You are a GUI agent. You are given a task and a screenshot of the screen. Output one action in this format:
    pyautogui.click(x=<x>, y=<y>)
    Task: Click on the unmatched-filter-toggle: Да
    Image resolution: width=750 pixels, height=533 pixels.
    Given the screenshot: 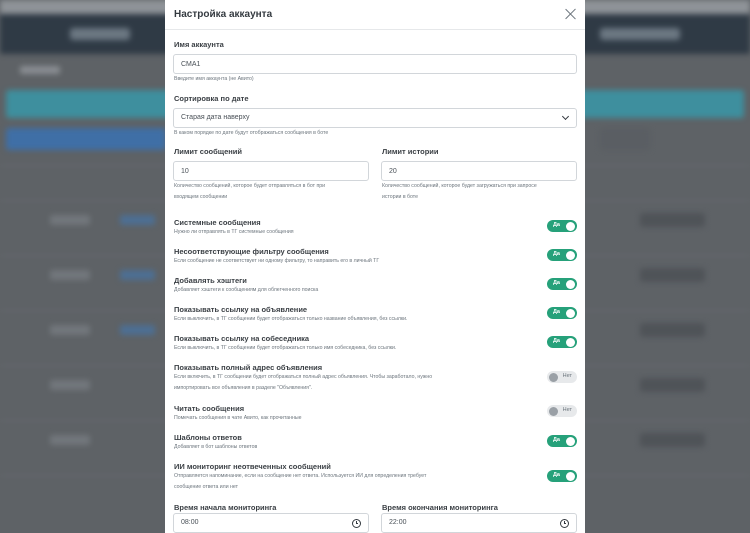 What is the action you would take?
    pyautogui.click(x=562, y=255)
    